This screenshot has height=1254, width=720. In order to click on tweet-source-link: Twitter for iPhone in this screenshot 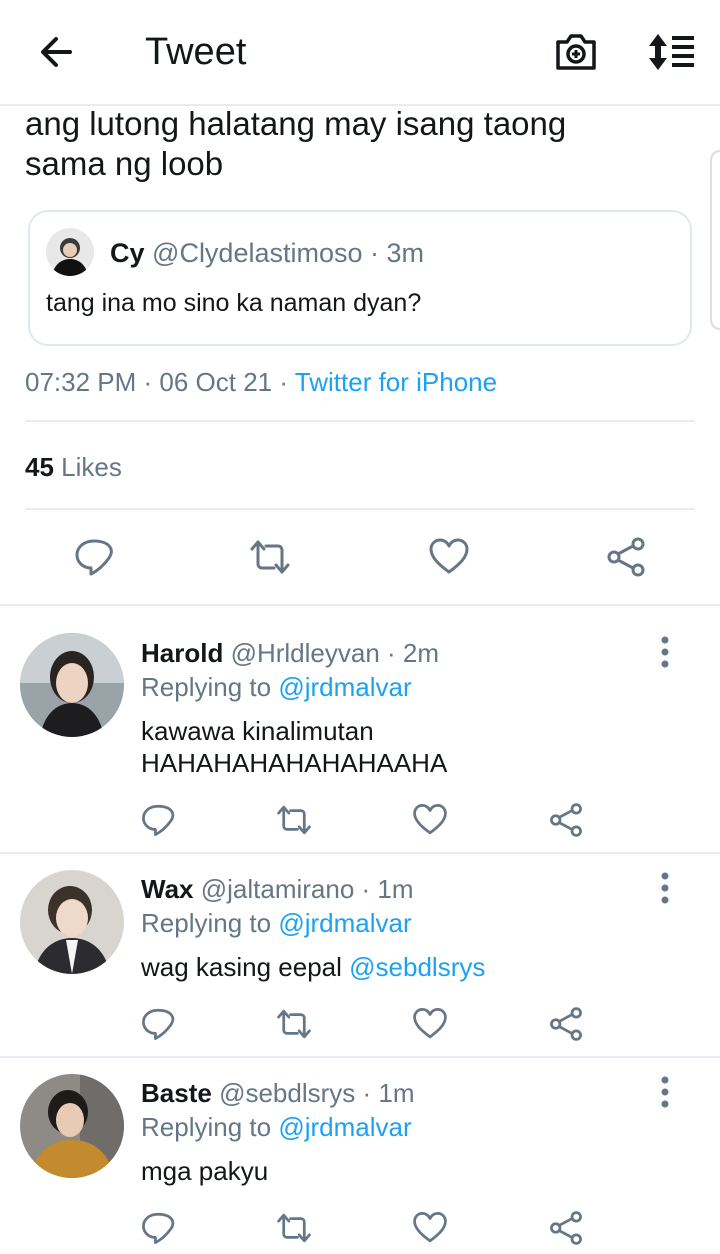, I will do `click(396, 382)`.